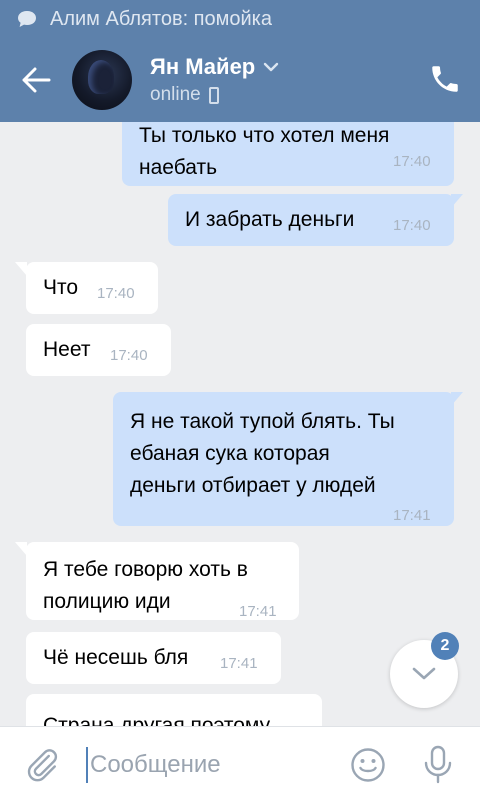 The height and width of the screenshot is (800, 480). I want to click on unread-count-badge: 2, so click(445, 646).